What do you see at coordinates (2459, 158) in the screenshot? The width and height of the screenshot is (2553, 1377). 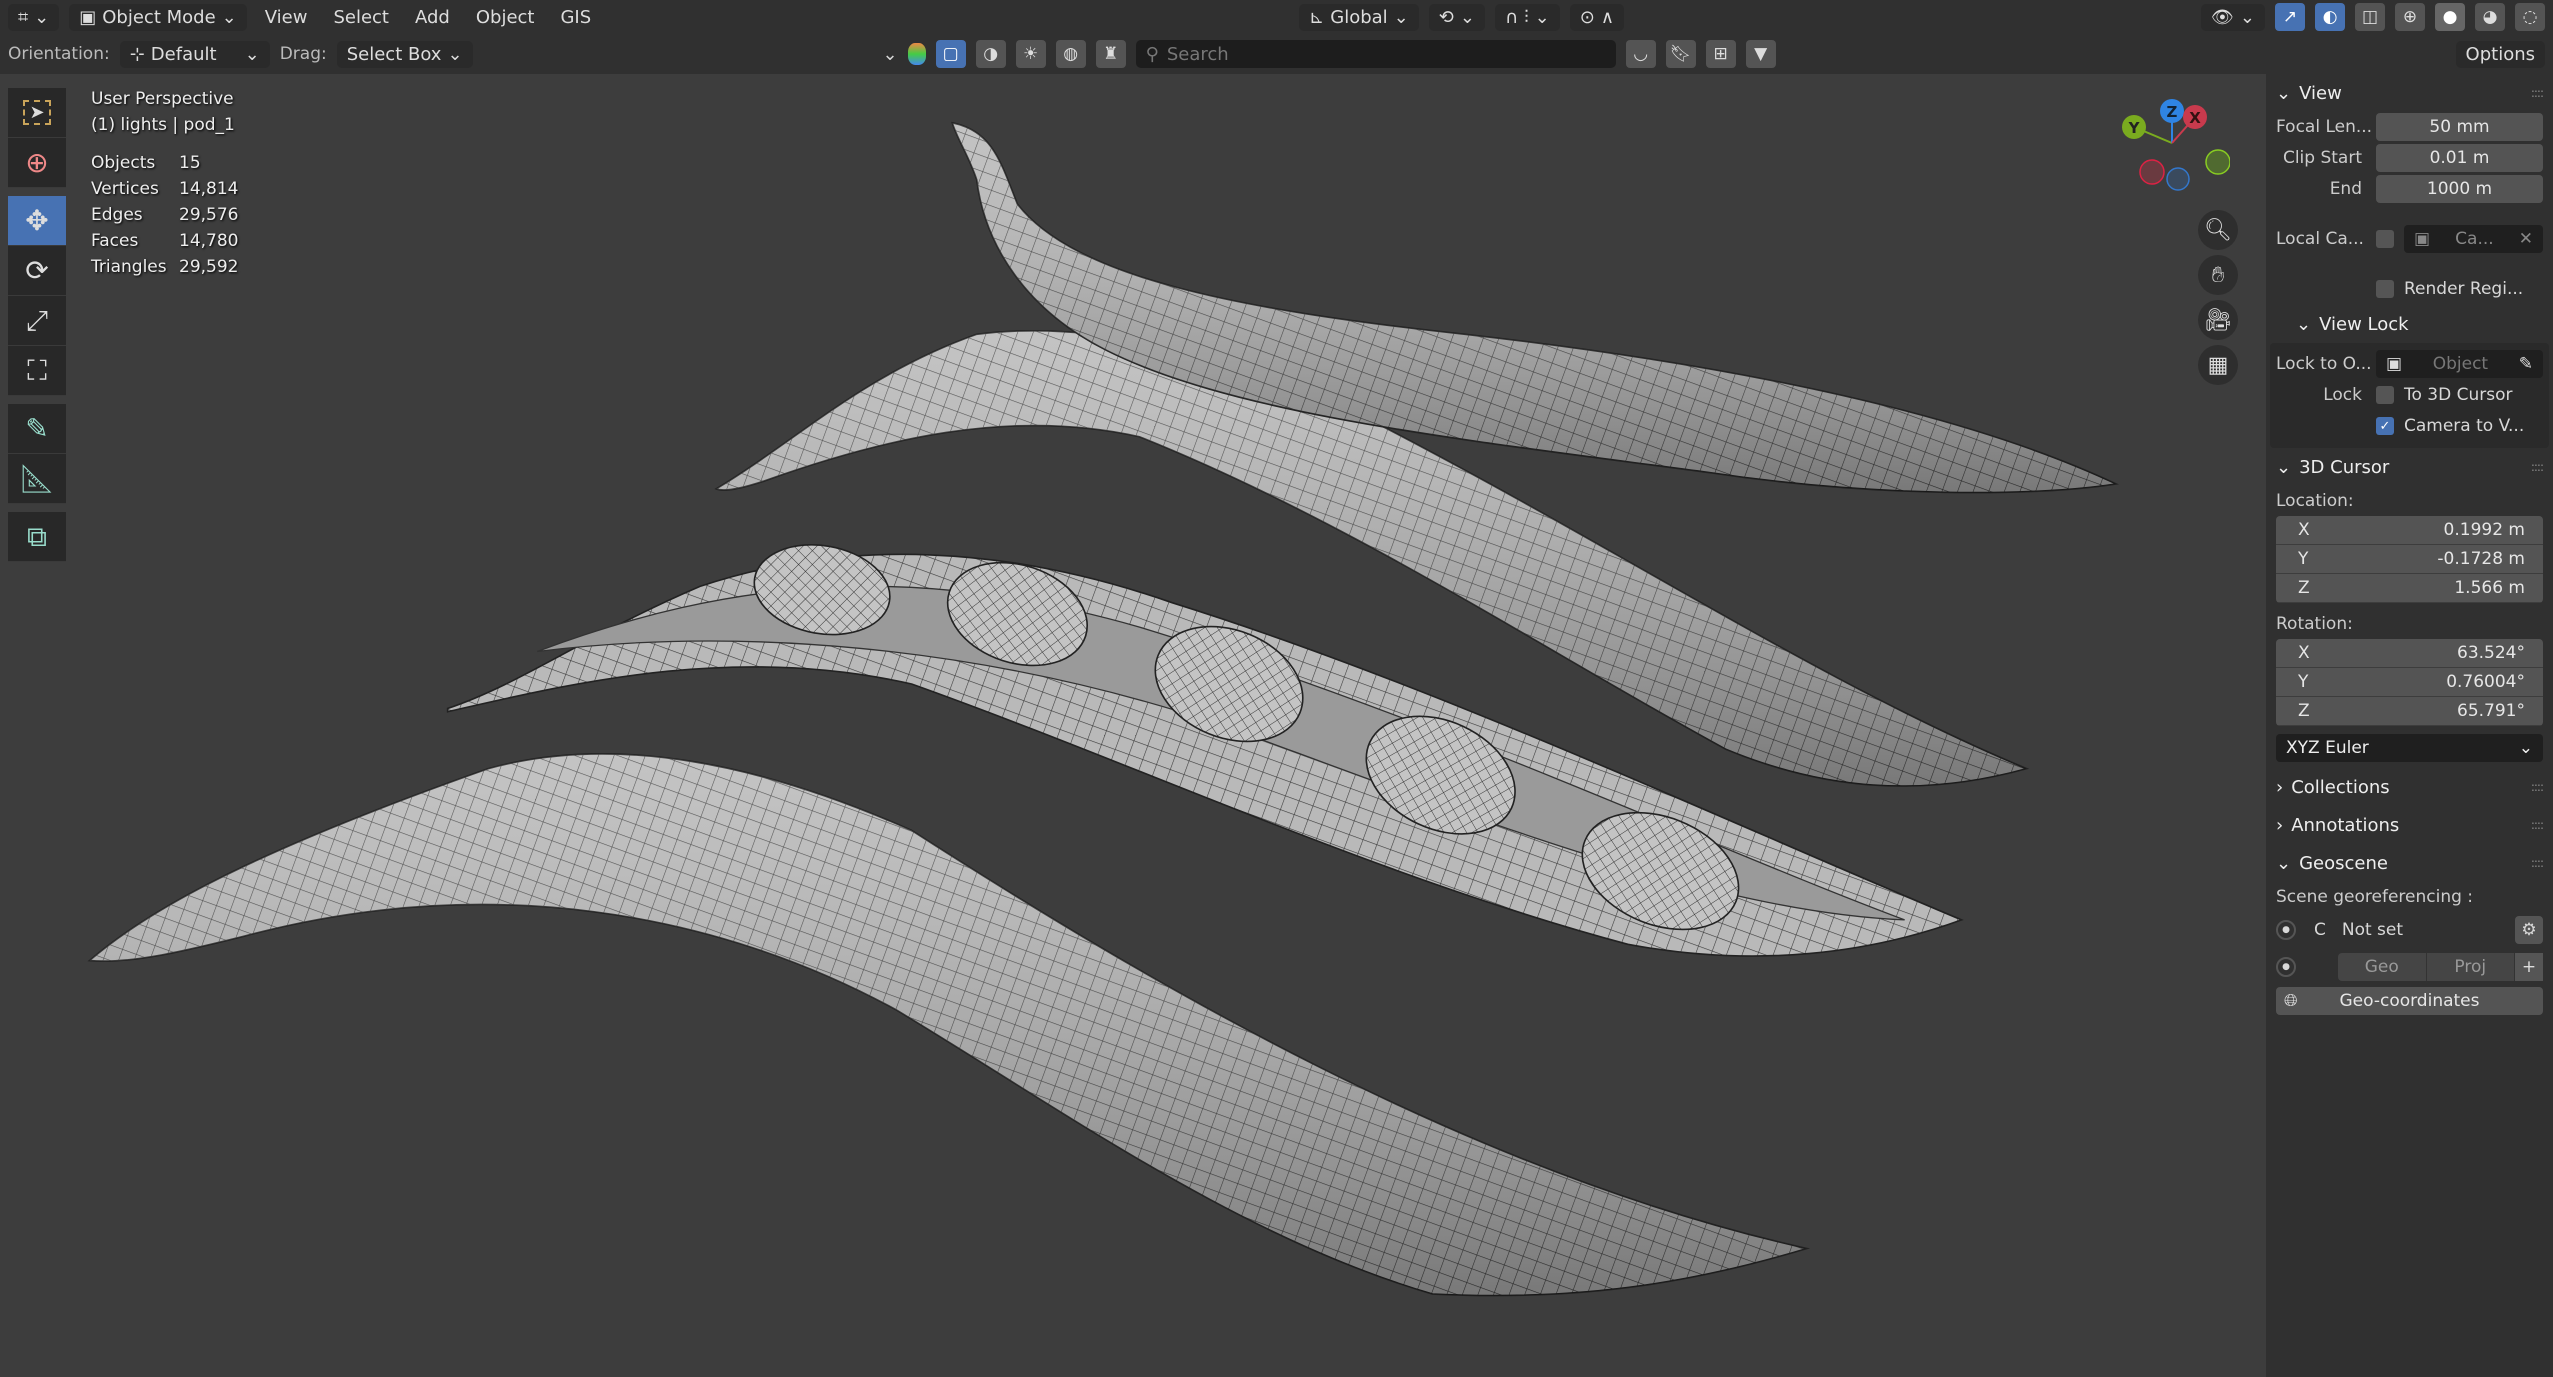 I see `clip-start-field: 0.01 m` at bounding box center [2459, 158].